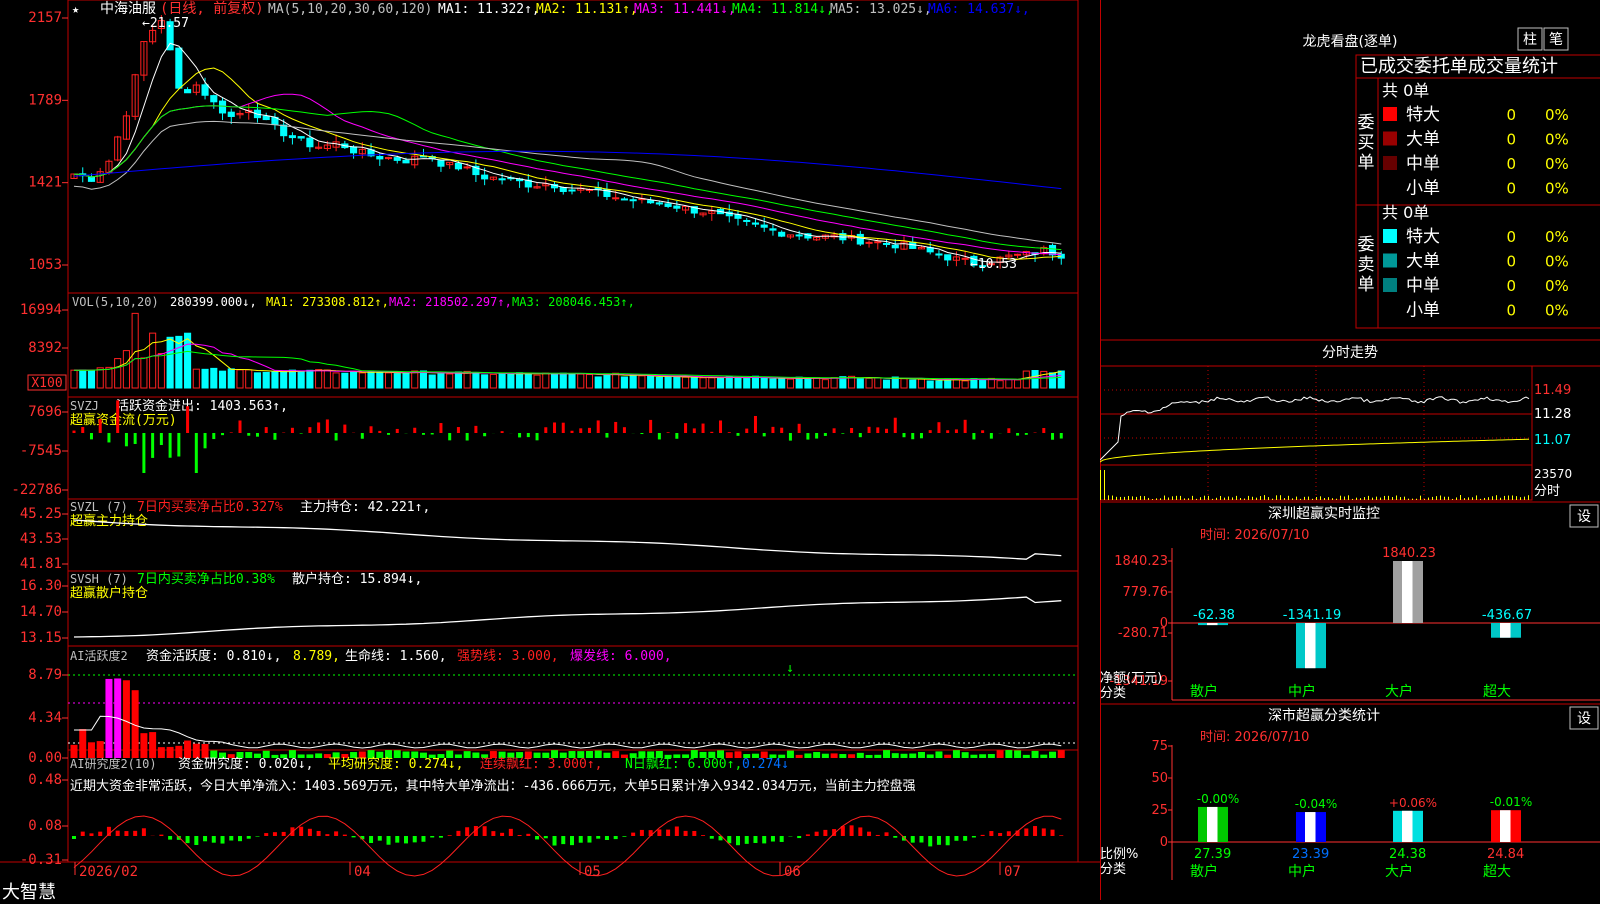 The height and width of the screenshot is (904, 1600). I want to click on buy-row-val: 0, so click(1511, 115).